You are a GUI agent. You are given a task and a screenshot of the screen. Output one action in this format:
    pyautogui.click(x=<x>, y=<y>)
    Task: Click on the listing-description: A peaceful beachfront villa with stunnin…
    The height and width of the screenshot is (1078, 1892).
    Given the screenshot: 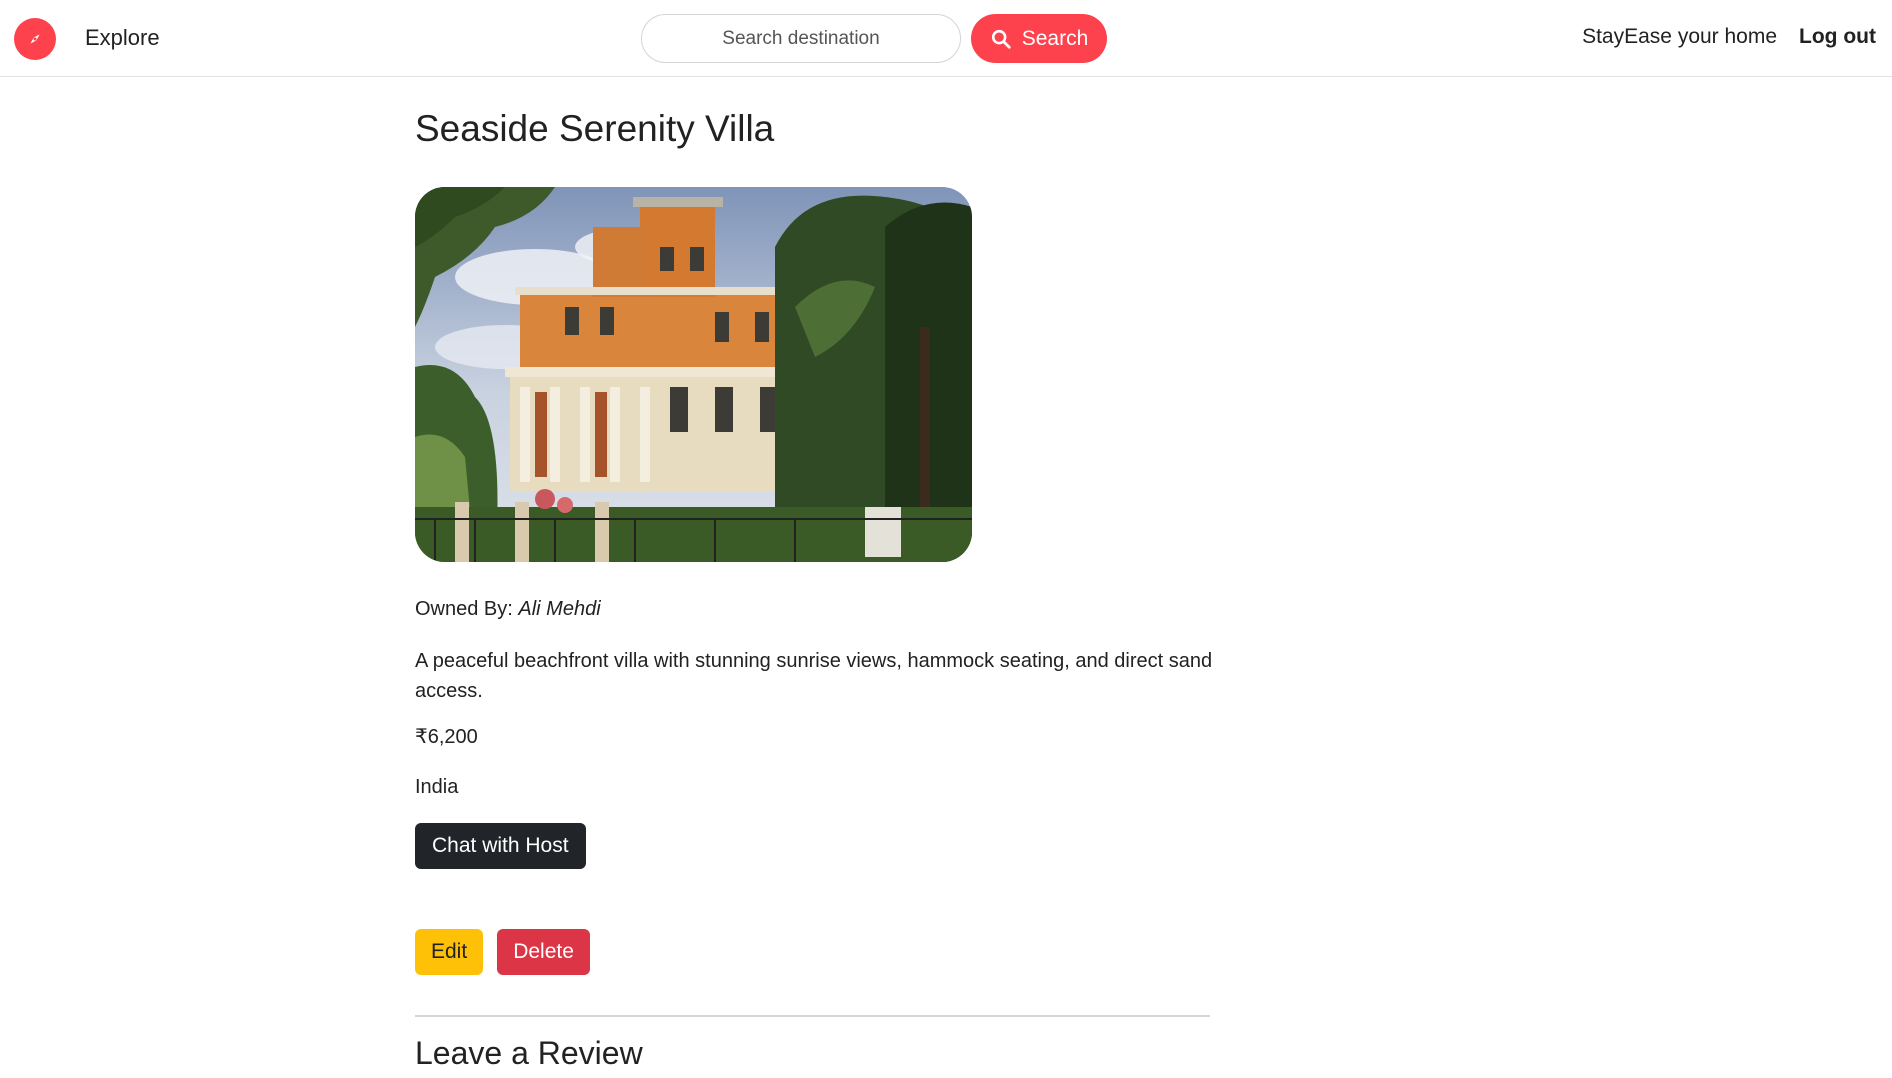 What is the action you would take?
    pyautogui.click(x=814, y=676)
    